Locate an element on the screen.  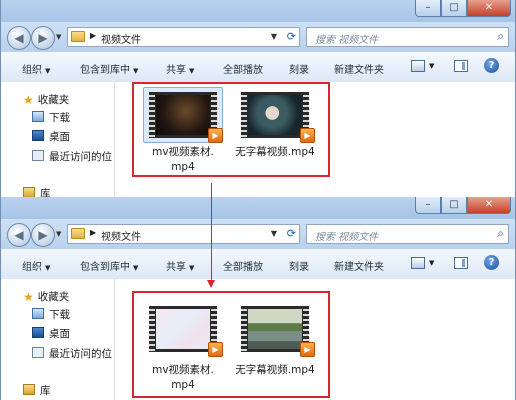
transition-arrow-icon is located at coordinates (211, 284).